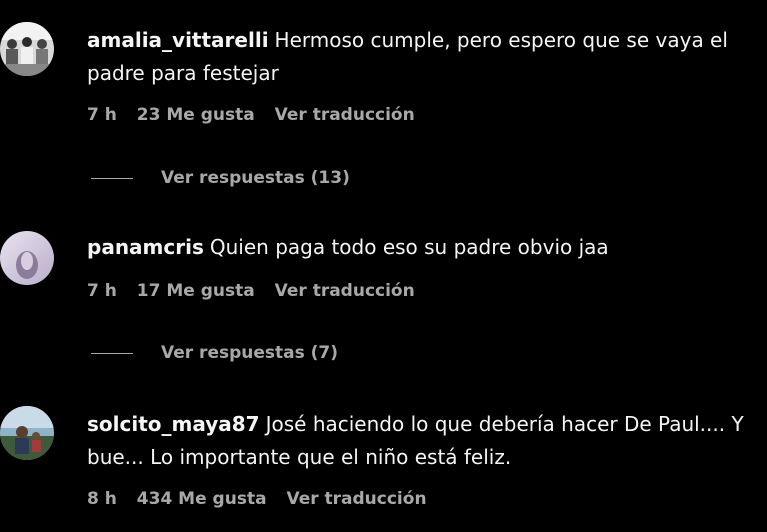 The image size is (767, 532). I want to click on likes-button: 23 Me gusta, so click(196, 115).